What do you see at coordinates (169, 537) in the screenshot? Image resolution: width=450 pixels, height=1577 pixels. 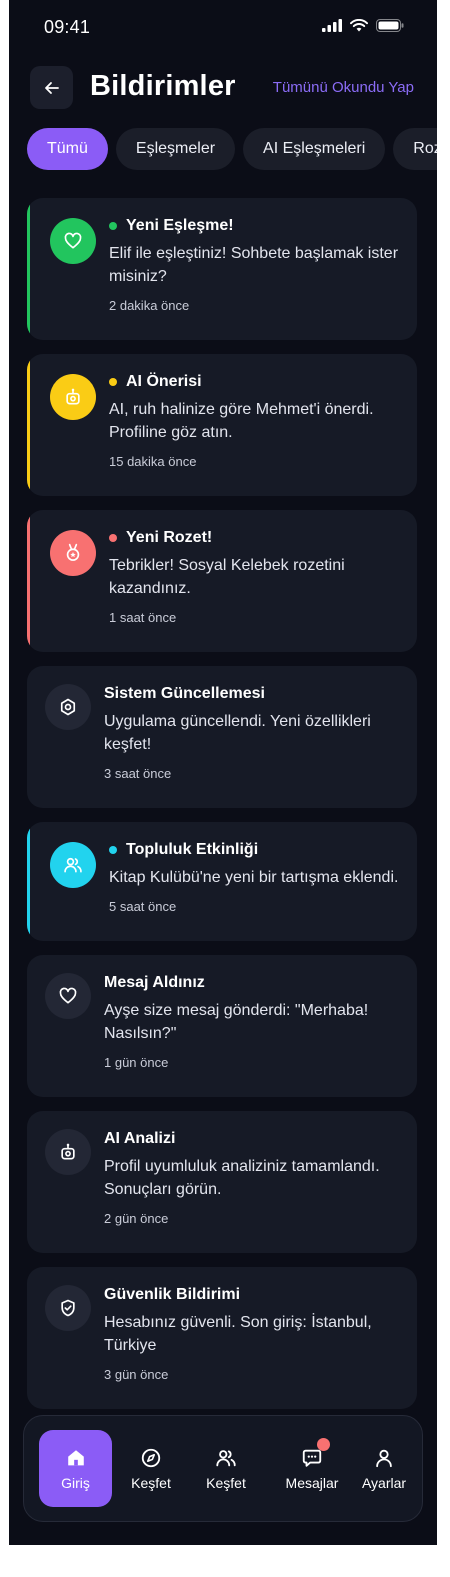 I see `notification-title: Yeni Rozet!` at bounding box center [169, 537].